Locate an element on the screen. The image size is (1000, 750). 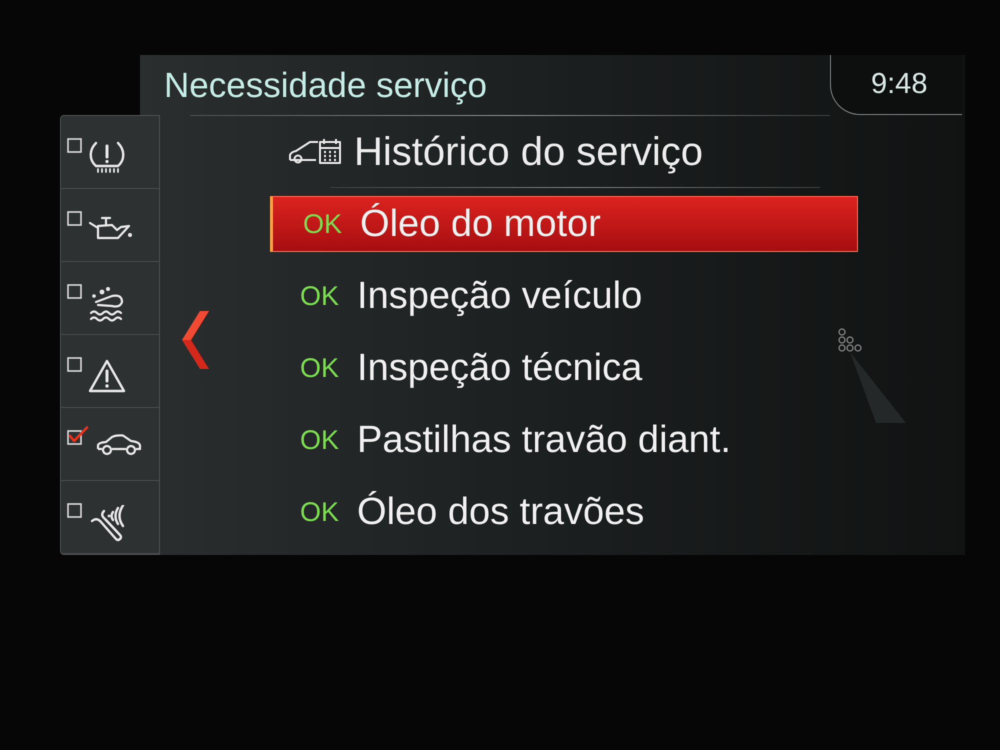
service-name: Inspeção veículo is located at coordinates (499, 296).